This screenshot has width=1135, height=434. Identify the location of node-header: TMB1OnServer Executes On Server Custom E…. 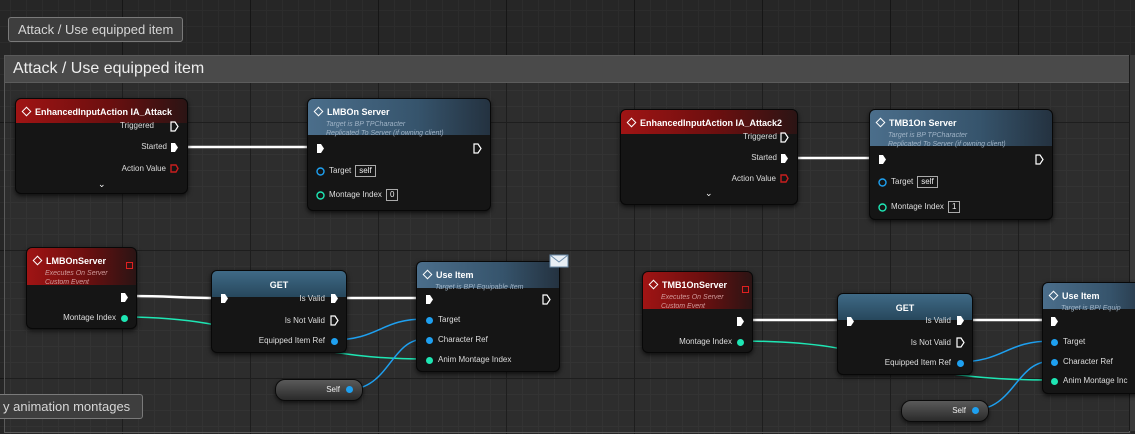
(697, 291).